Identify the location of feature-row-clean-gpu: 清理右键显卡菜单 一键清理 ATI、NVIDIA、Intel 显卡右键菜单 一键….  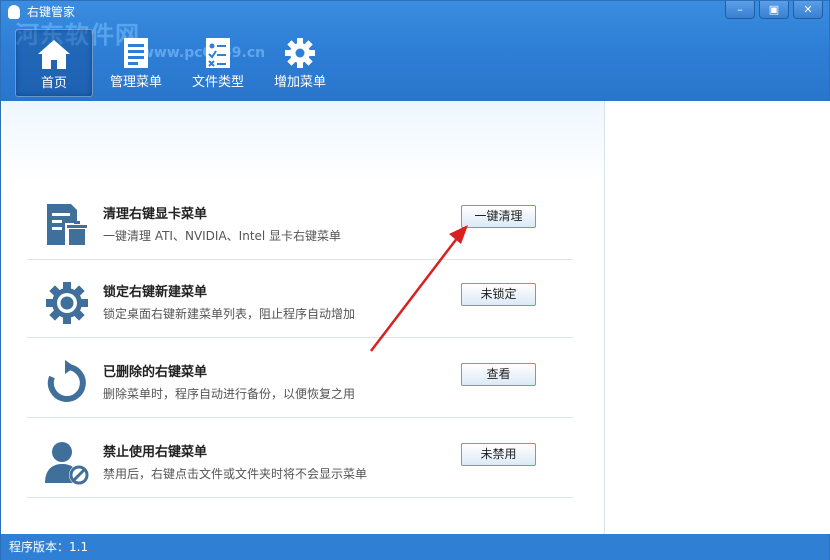
(300, 220).